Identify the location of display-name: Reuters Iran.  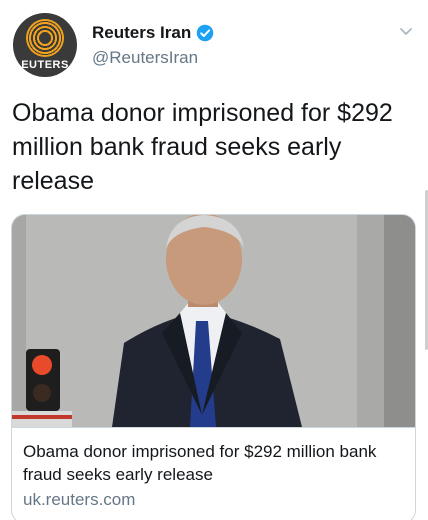
(141, 33).